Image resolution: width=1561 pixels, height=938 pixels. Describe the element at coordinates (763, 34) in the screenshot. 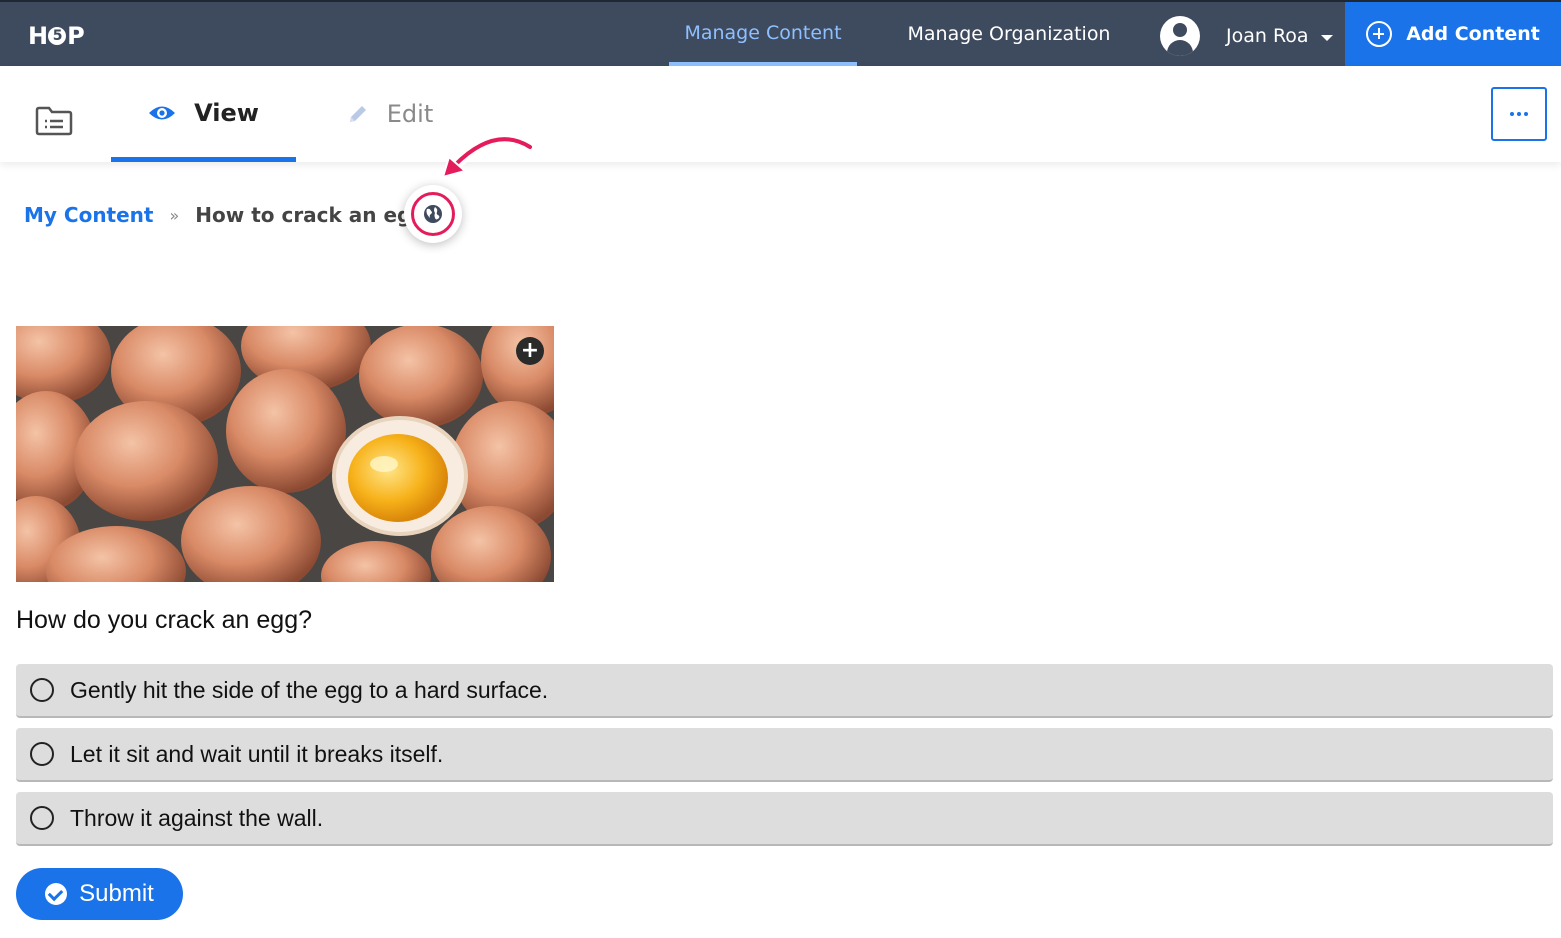

I see `nav-manage-content: Manage Content` at that location.